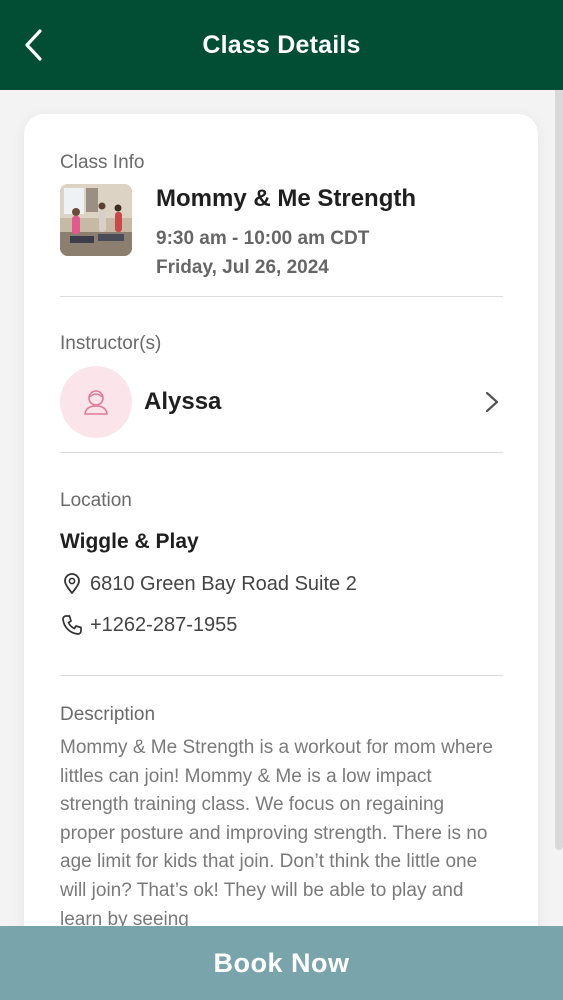 The image size is (563, 1000). I want to click on map-pin-icon, so click(72, 584).